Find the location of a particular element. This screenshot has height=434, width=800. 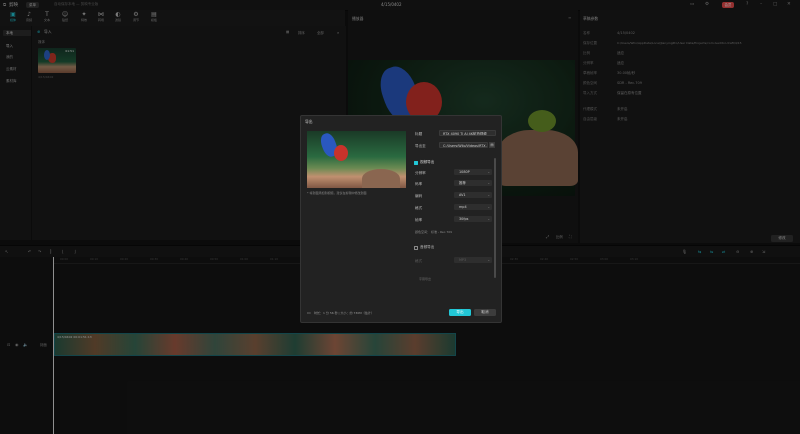

format-select: mp4 ⌄ is located at coordinates (473, 207).